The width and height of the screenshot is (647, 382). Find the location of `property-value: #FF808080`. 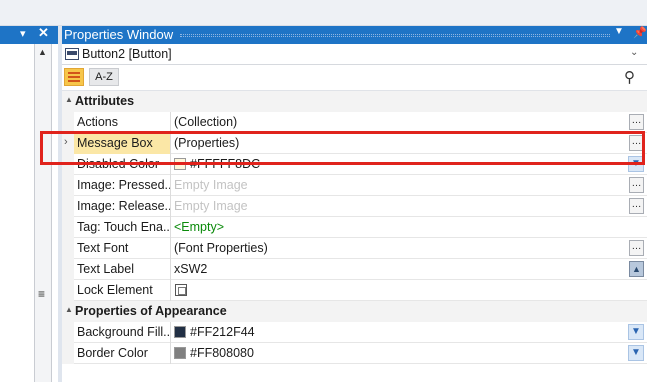

property-value: #FF808080 is located at coordinates (222, 353).